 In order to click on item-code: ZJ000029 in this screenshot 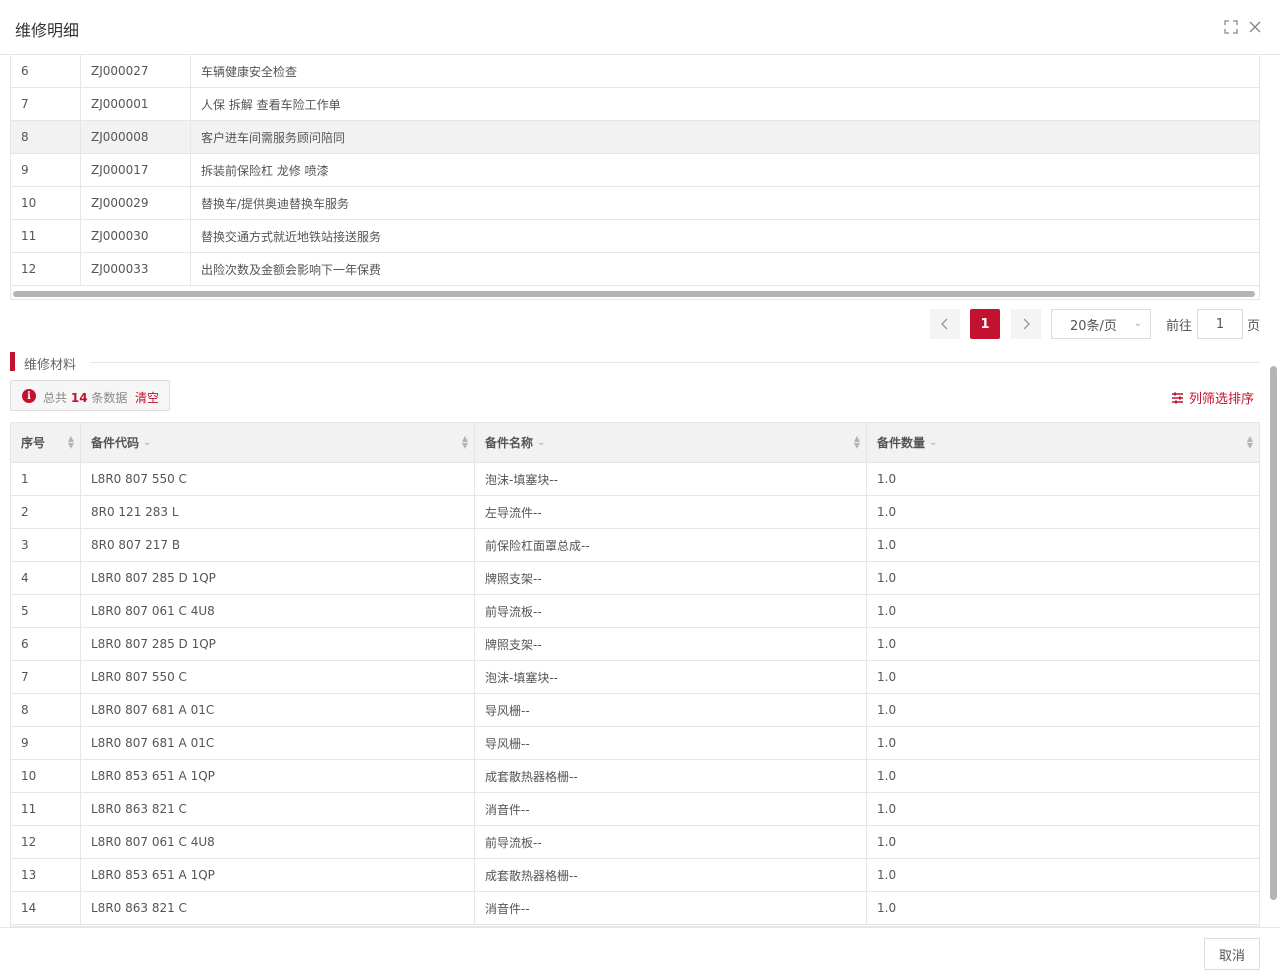, I will do `click(136, 203)`.